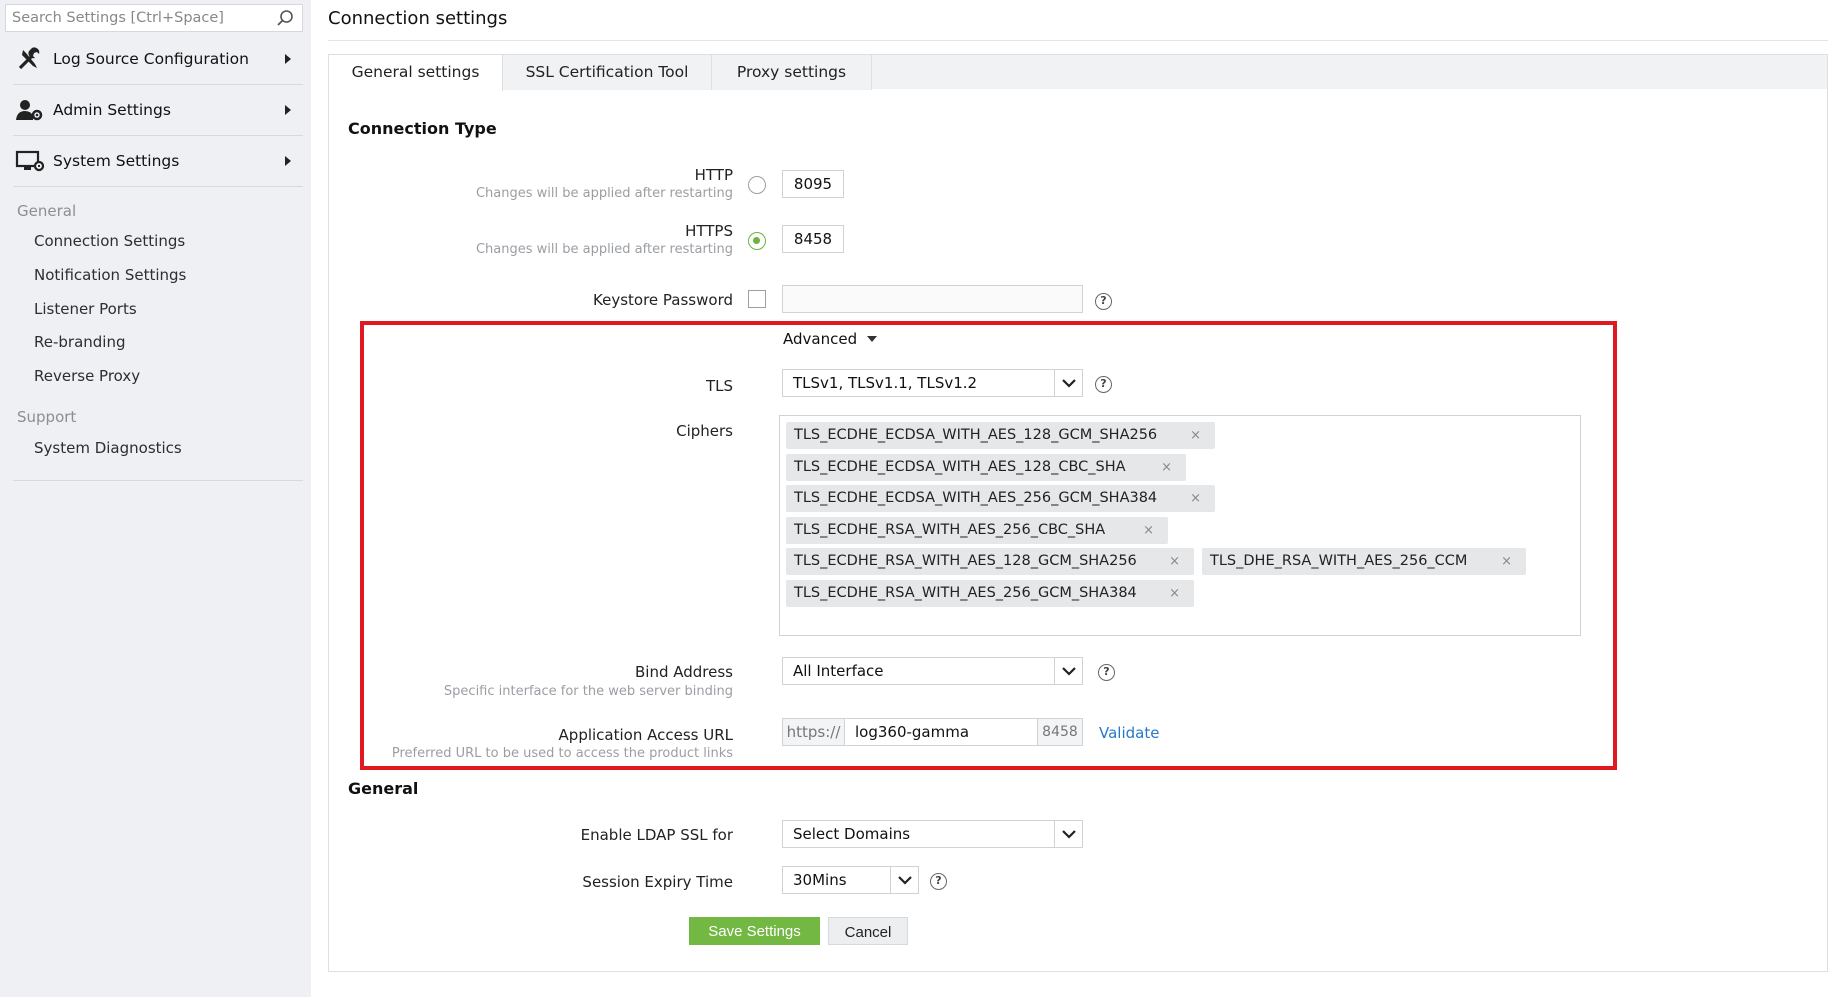 This screenshot has width=1842, height=997. I want to click on group-heading-support: Support, so click(47, 417).